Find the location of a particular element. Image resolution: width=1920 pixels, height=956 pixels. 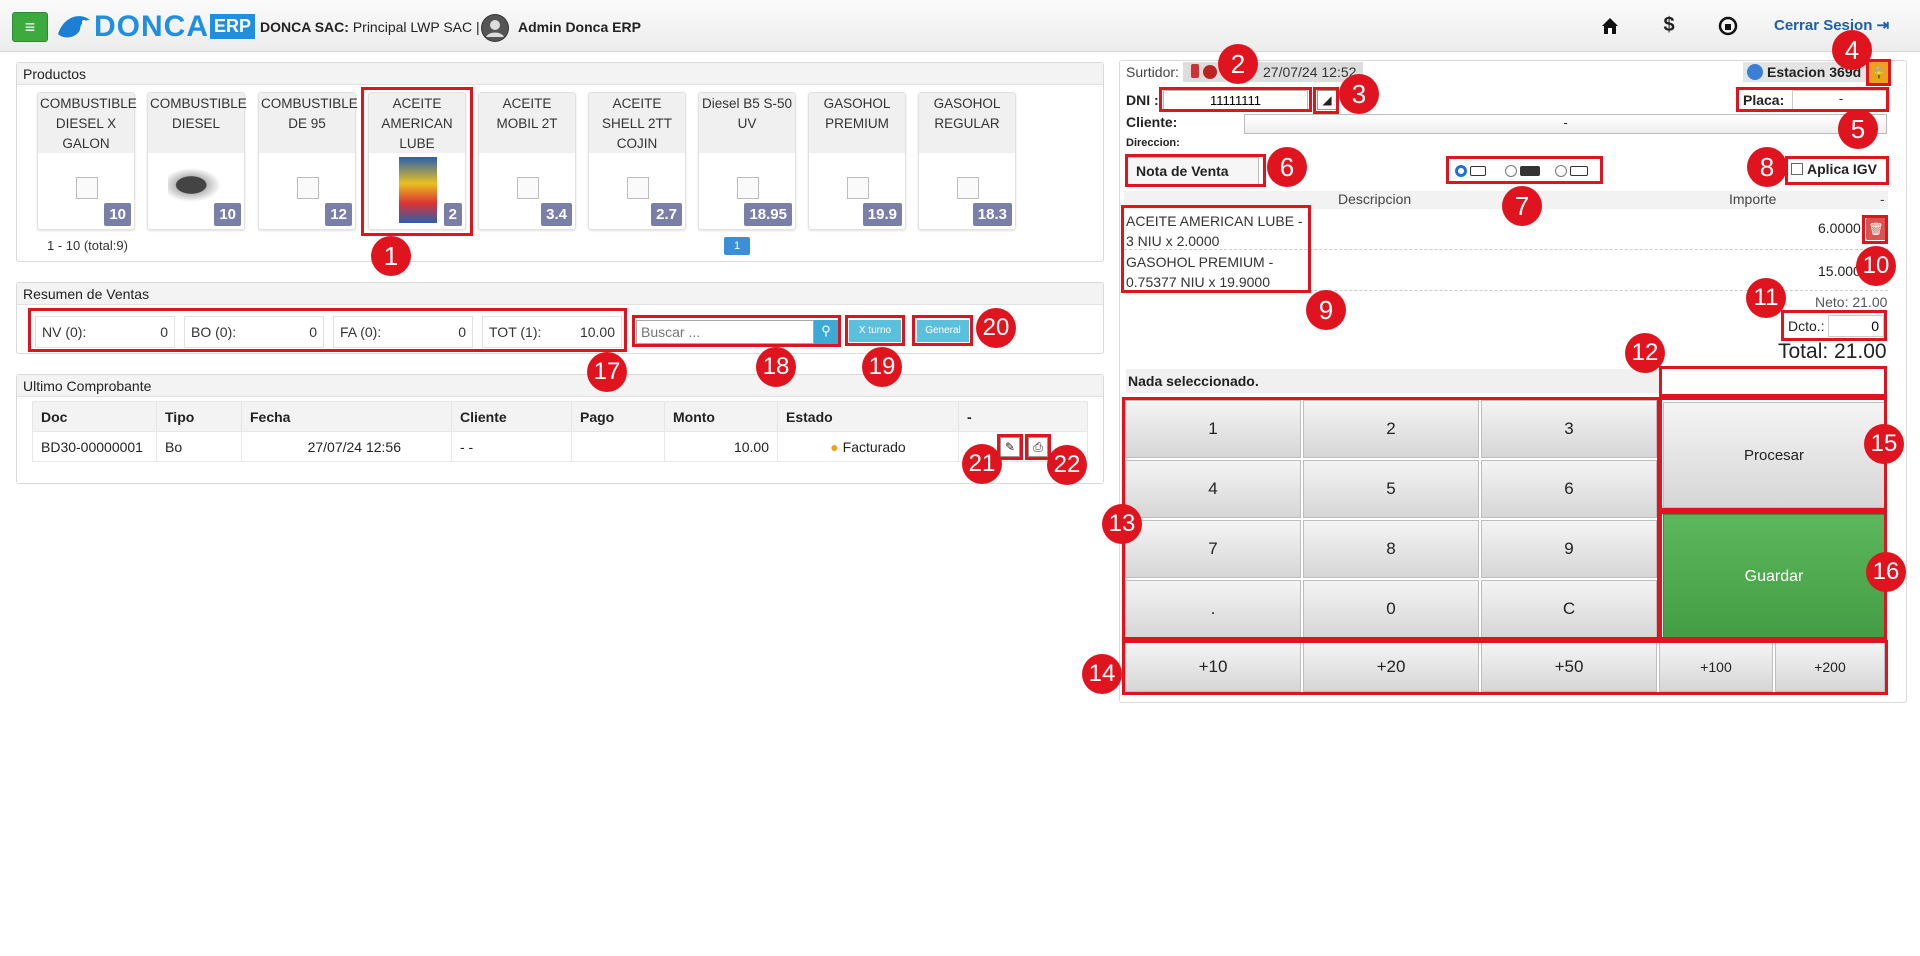

placa-field: - is located at coordinates (1841, 100).